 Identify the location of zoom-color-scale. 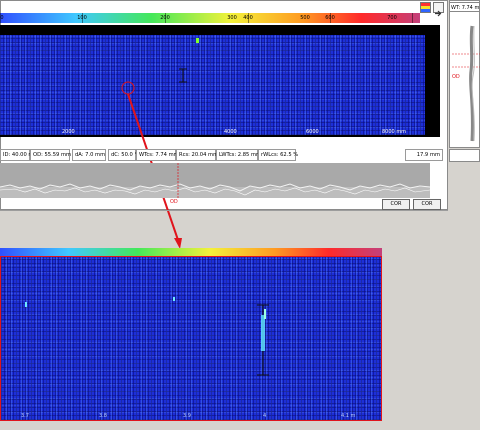
(191, 252).